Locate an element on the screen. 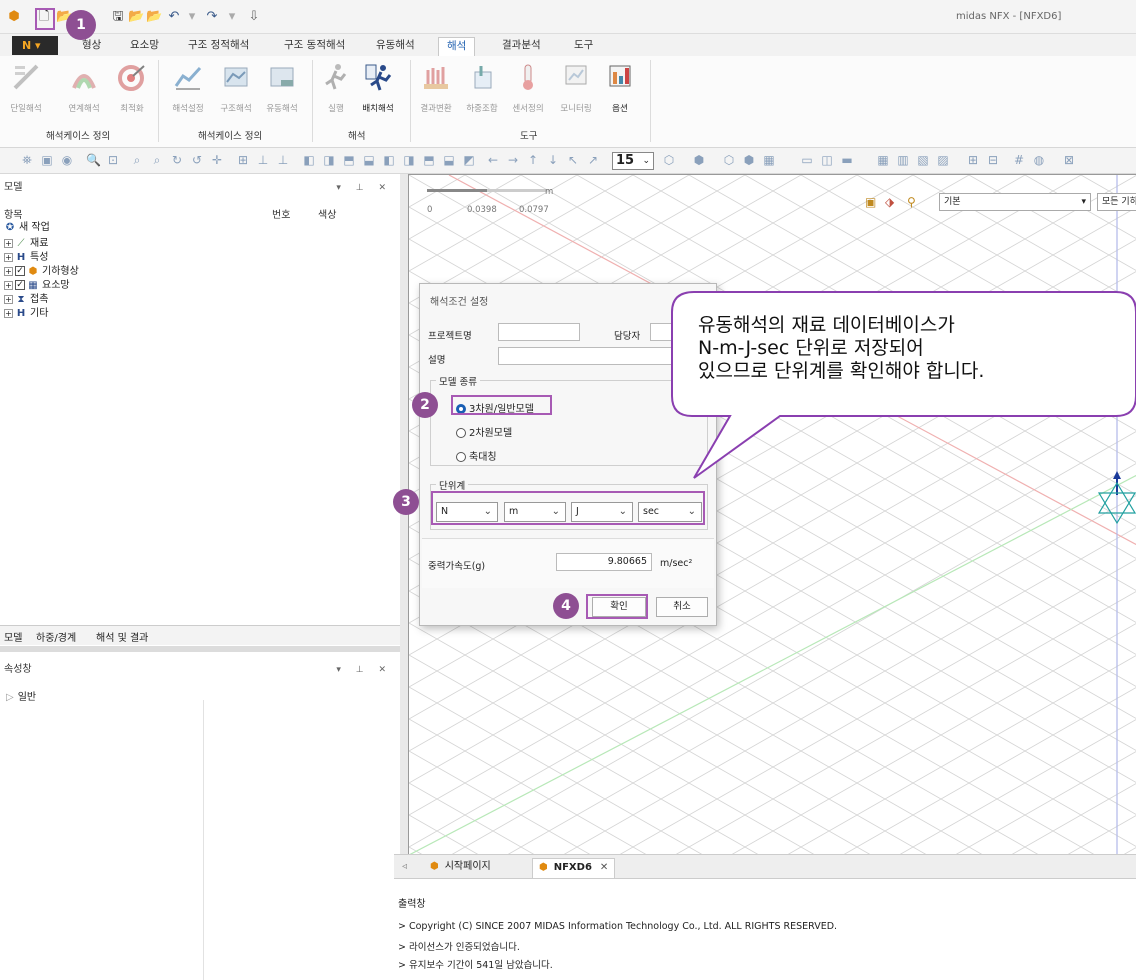  tree-item-geometry: + ✓ ⬢ 기하형상 is located at coordinates (41, 271).